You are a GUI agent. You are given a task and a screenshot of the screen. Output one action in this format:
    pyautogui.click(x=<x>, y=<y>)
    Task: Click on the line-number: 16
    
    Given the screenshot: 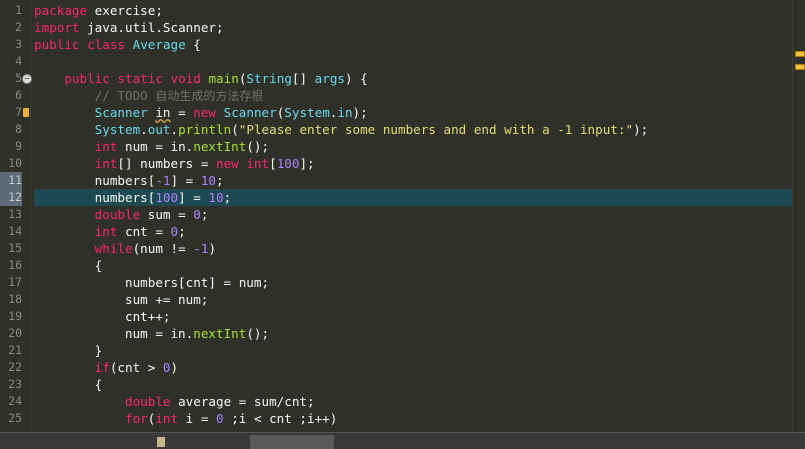 What is the action you would take?
    pyautogui.click(x=15, y=265)
    